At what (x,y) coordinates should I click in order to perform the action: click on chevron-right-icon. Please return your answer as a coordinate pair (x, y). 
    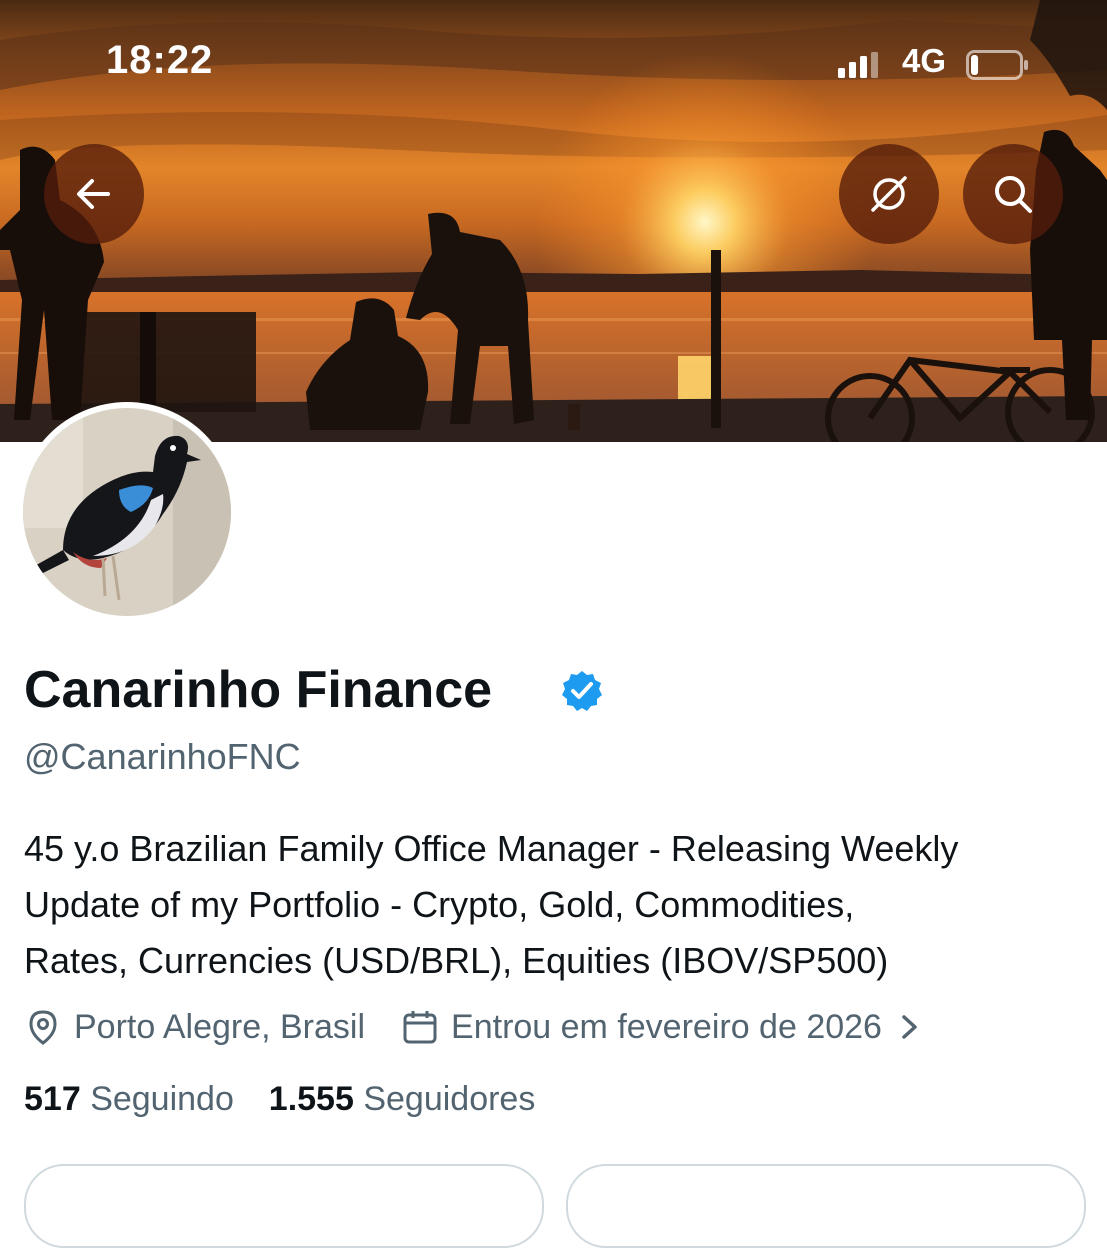
    Looking at the image, I should click on (909, 1027).